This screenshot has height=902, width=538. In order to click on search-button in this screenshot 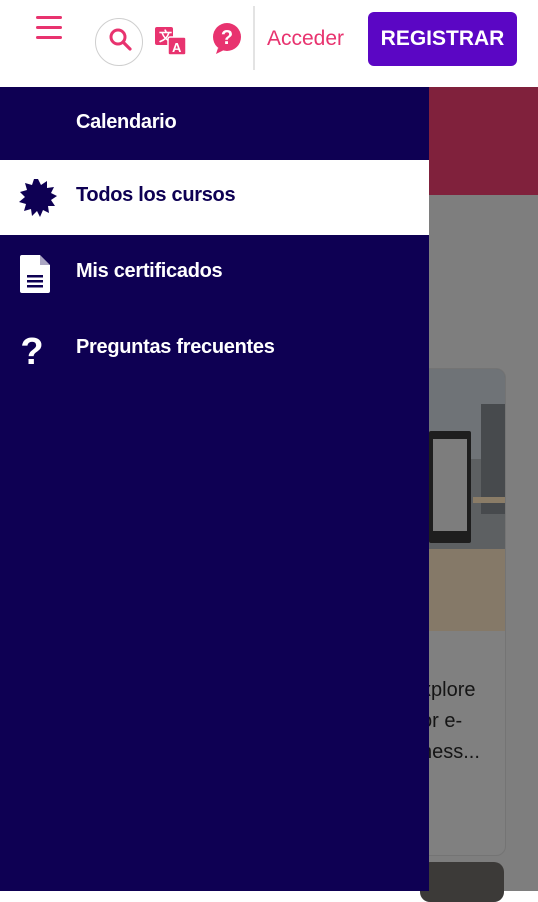, I will do `click(119, 42)`.